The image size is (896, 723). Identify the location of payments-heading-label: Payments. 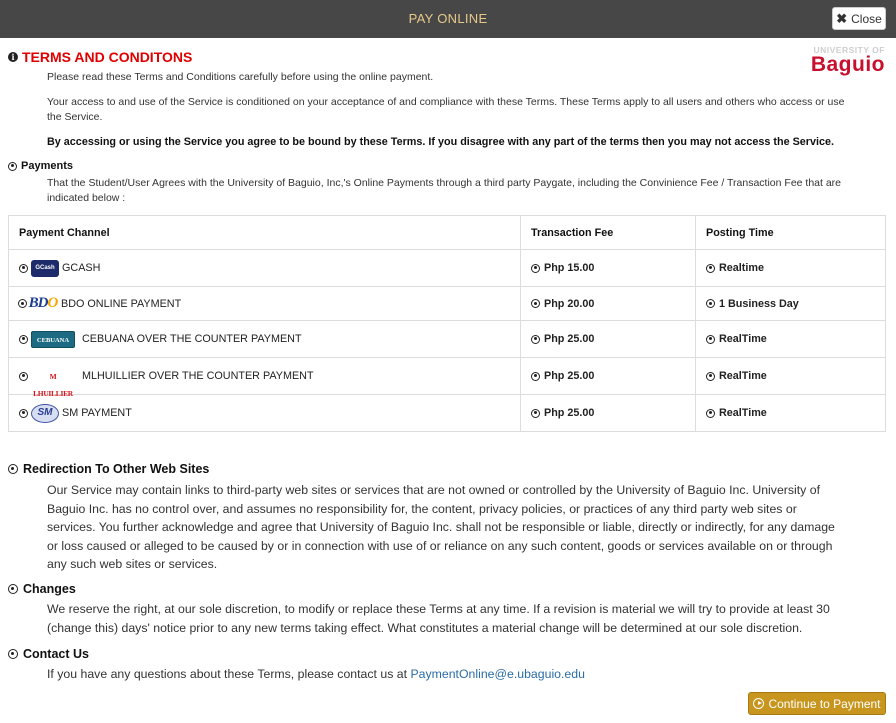
(47, 166).